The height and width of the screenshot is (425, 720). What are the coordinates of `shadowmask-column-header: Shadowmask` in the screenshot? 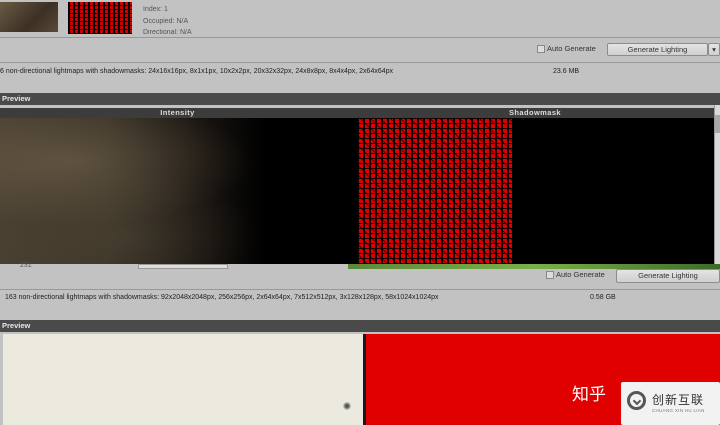 It's located at (535, 113).